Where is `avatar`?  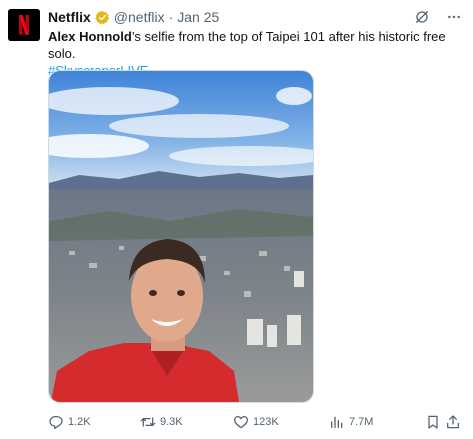
avatar is located at coordinates (24, 25).